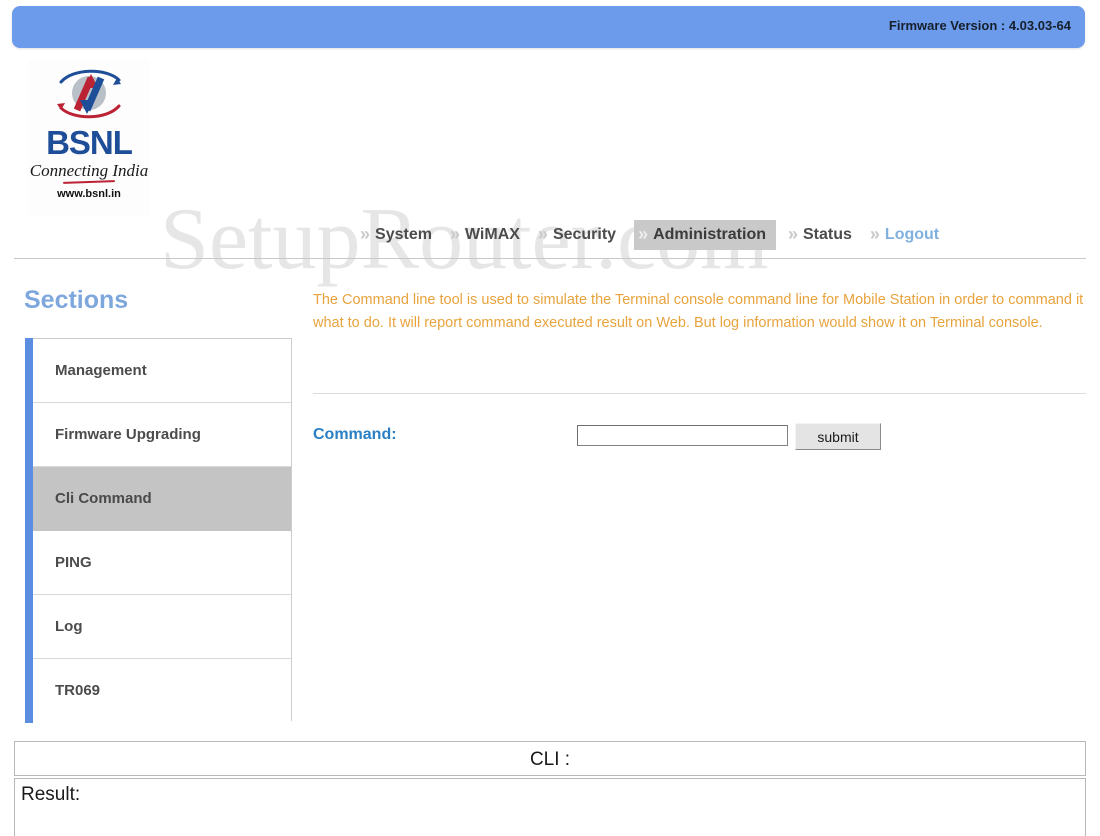 The height and width of the screenshot is (836, 1100). Describe the element at coordinates (101, 370) in the screenshot. I see `sidebar-item-label: Management` at that location.